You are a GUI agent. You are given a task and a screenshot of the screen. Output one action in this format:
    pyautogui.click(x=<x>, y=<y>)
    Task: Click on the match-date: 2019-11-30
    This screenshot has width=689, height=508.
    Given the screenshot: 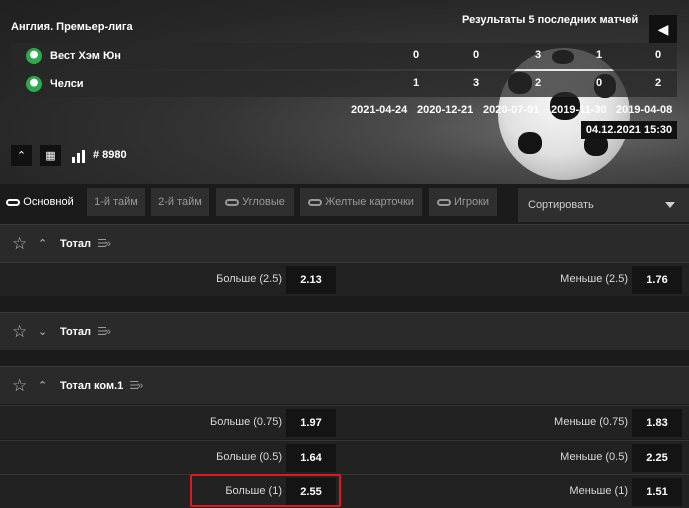 What is the action you would take?
    pyautogui.click(x=579, y=110)
    